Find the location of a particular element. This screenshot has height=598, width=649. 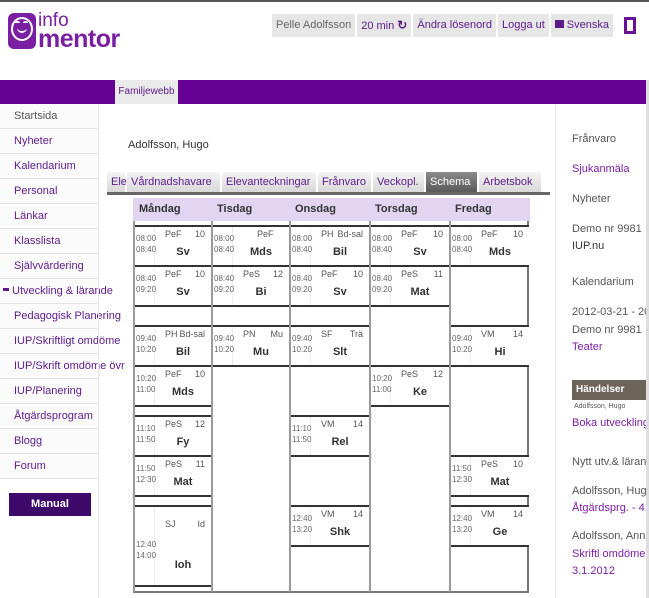

infomentor-logo: info mentor is located at coordinates (64, 33).